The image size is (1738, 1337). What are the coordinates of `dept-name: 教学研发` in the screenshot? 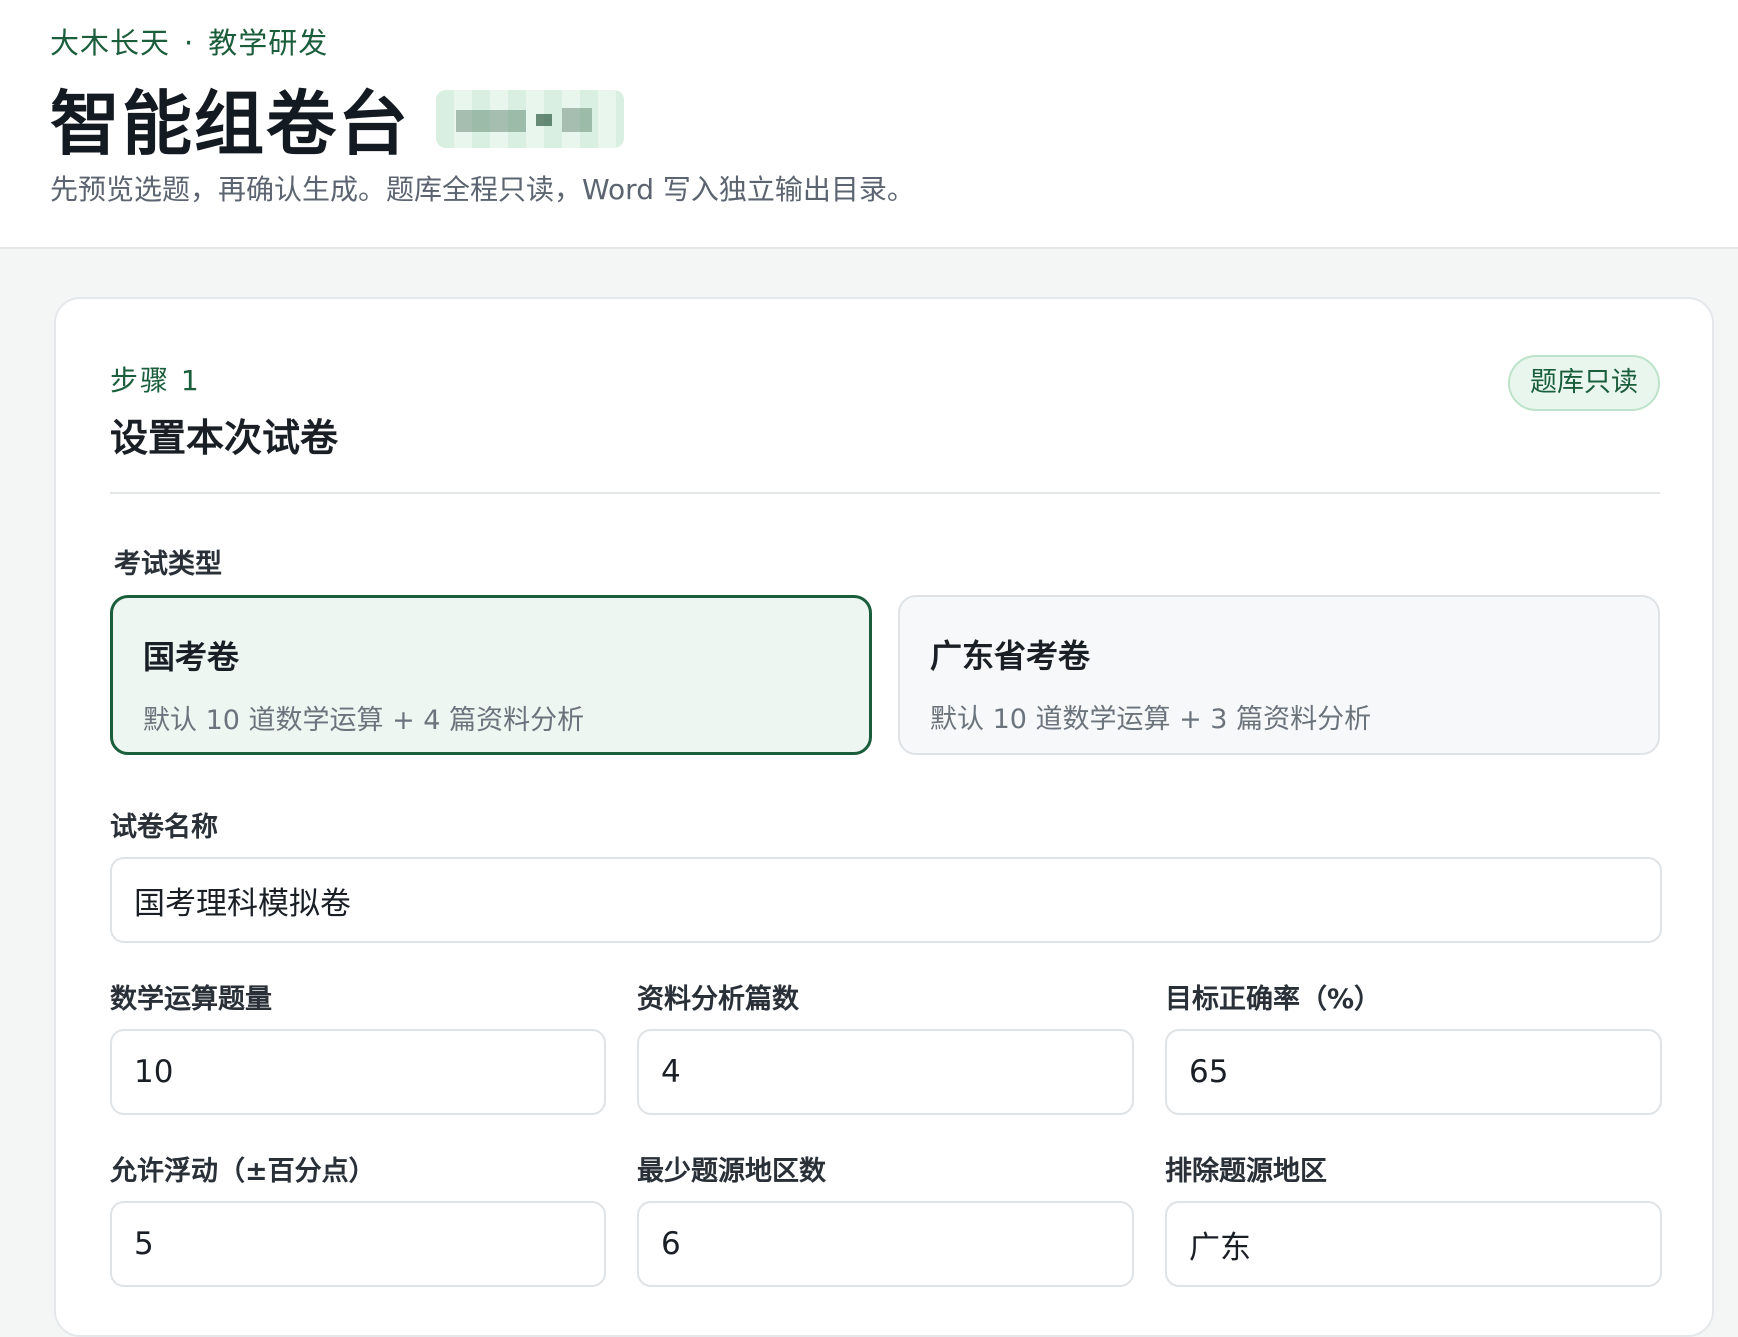 It's located at (268, 43).